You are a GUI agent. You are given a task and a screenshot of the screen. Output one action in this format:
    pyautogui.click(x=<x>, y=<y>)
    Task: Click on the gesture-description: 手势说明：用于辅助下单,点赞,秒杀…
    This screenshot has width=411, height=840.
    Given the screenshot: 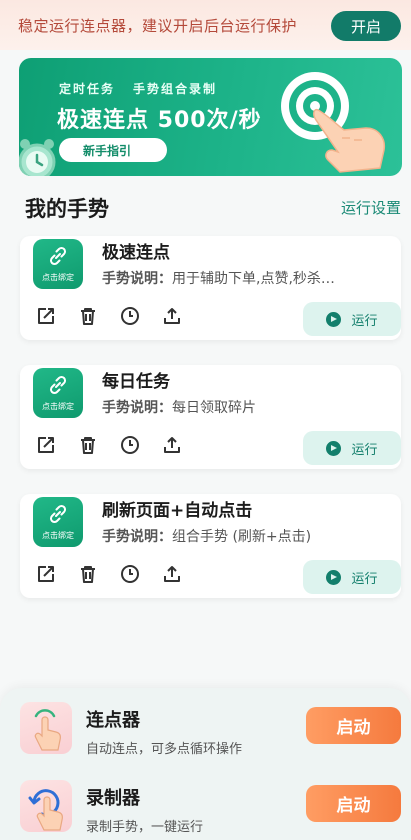 What is the action you would take?
    pyautogui.click(x=247, y=278)
    